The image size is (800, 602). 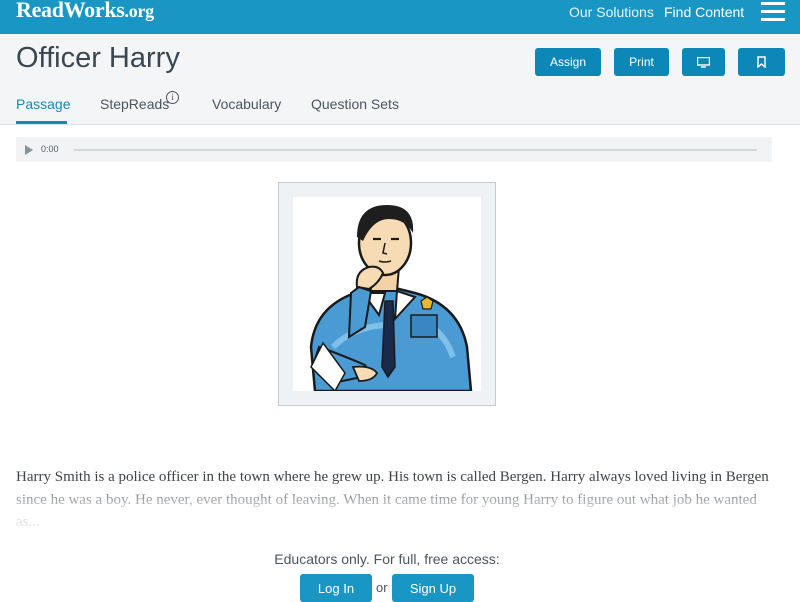 I want to click on present-button, so click(x=703, y=62).